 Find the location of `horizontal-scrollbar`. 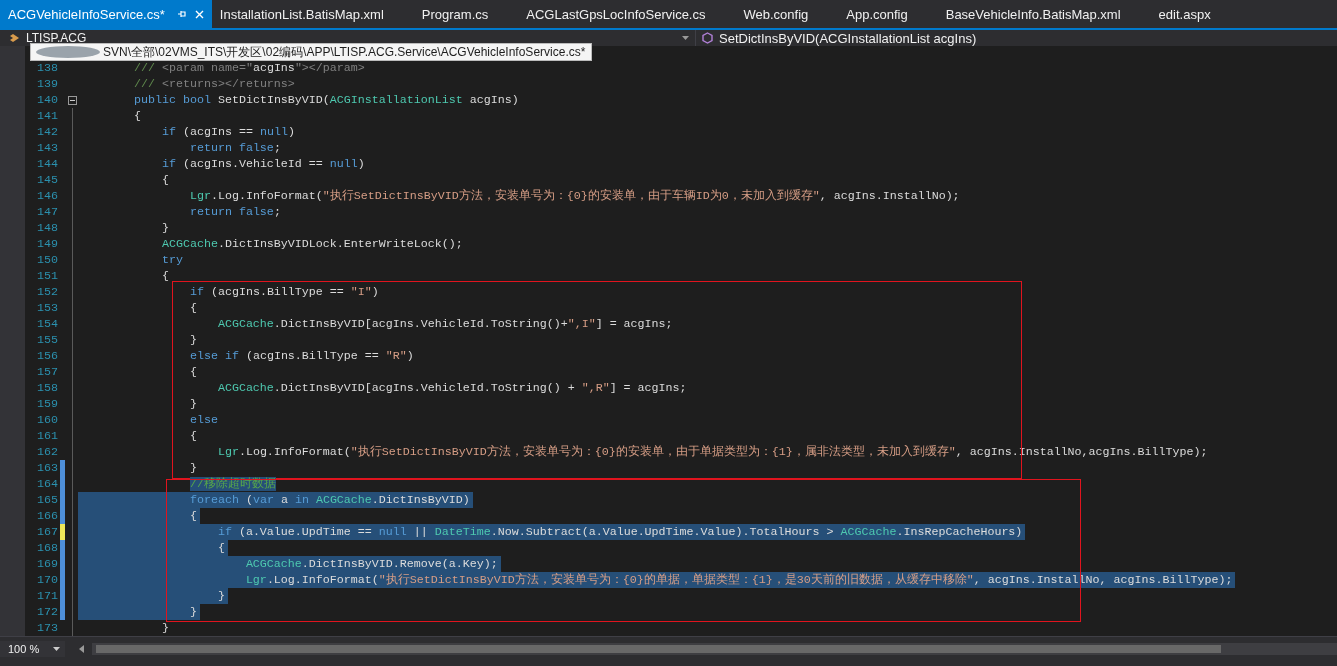

horizontal-scrollbar is located at coordinates (714, 649).